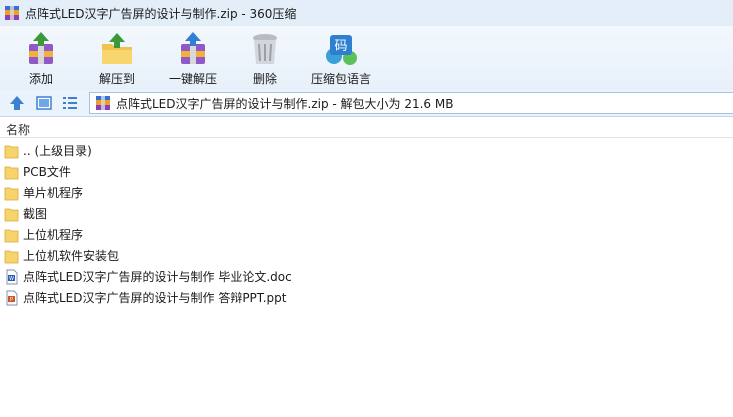  I want to click on list-item-file: W 点阵式LED汉字广告屏的设计与制作 毕业论文.doc, so click(366, 276).